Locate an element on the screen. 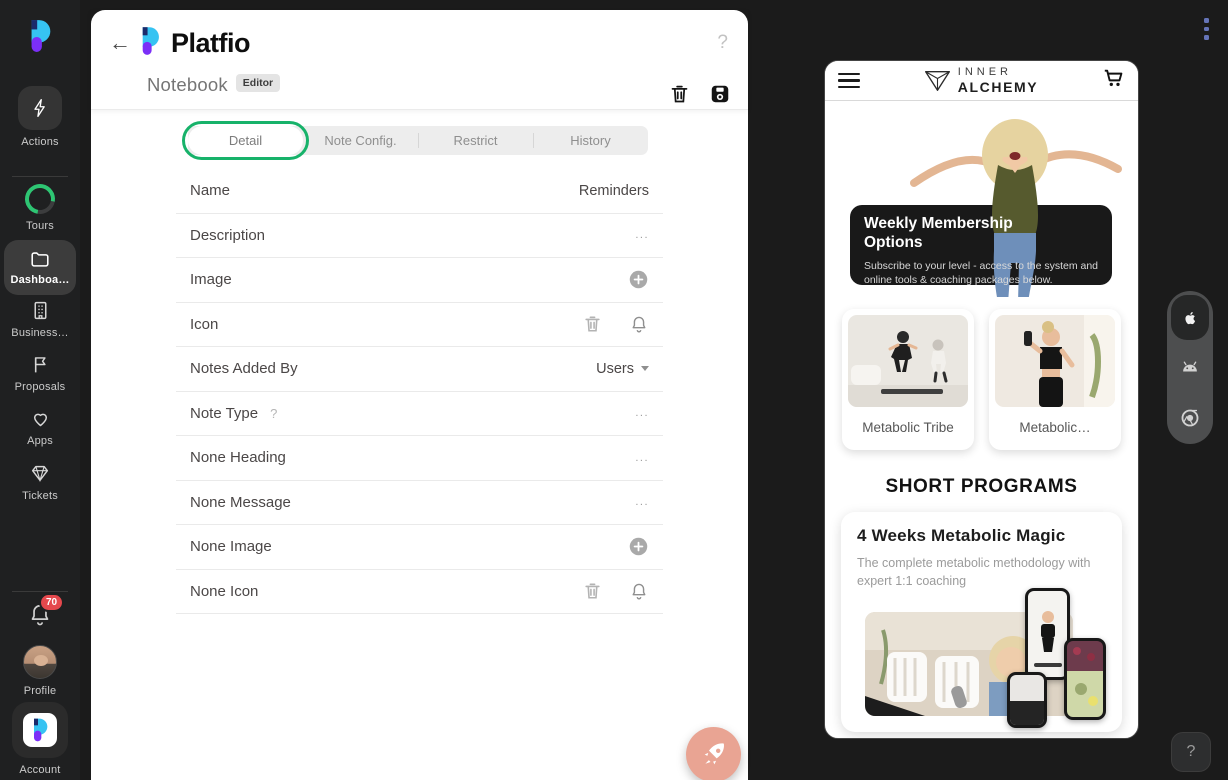 The width and height of the screenshot is (1228, 780). help-button: ? is located at coordinates (1191, 752).